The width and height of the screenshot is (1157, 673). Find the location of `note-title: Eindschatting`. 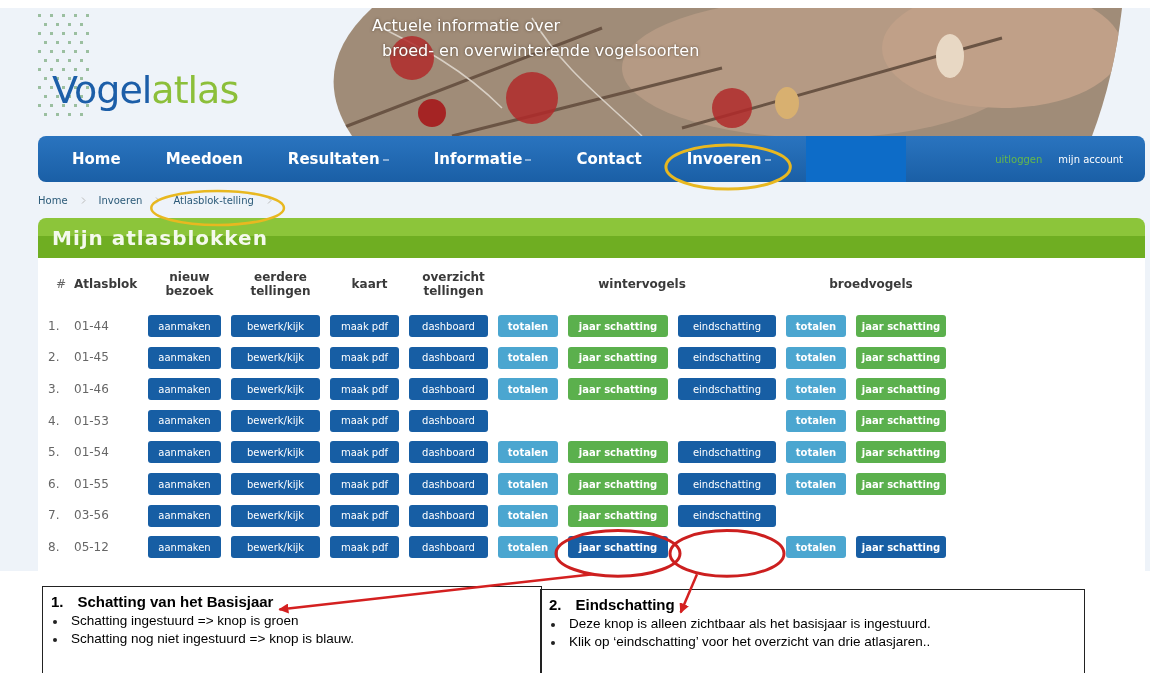

note-title: Eindschatting is located at coordinates (625, 604).